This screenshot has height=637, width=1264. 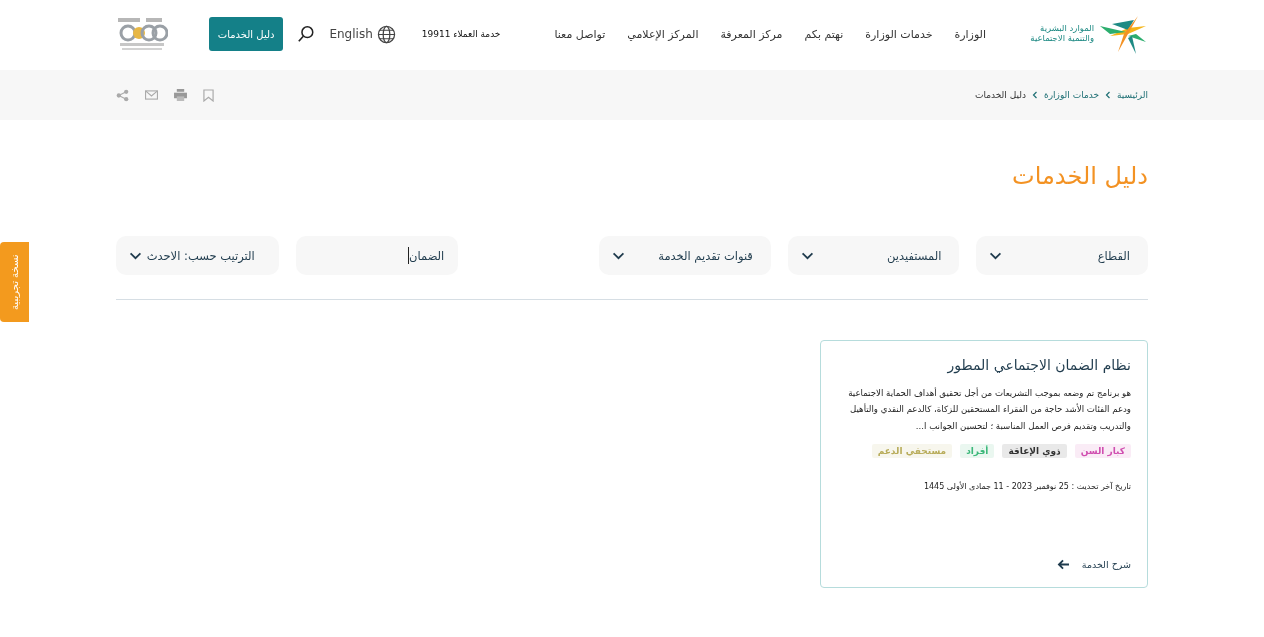 What do you see at coordinates (970, 34) in the screenshot?
I see `nav-link: الوزارة` at bounding box center [970, 34].